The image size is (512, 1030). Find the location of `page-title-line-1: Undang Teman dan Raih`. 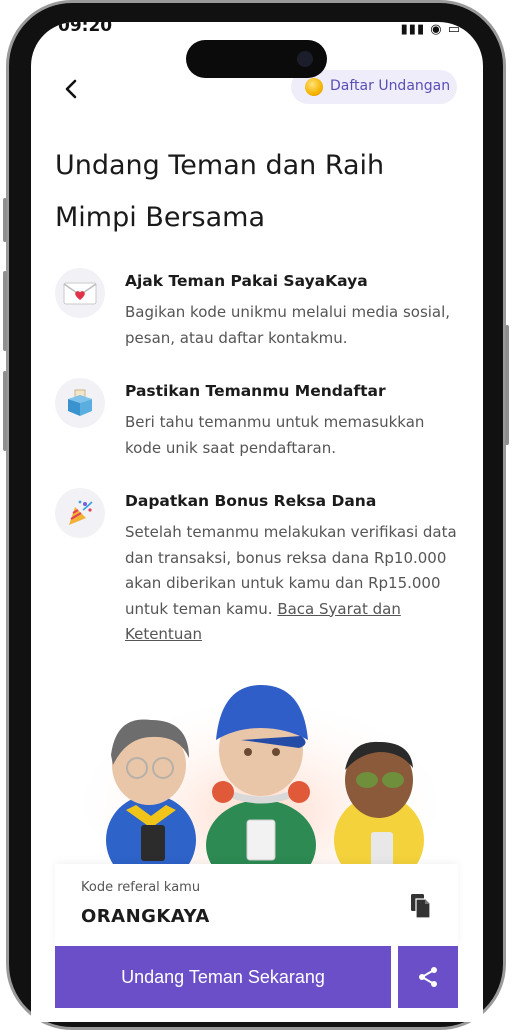

page-title-line-1: Undang Teman dan Raih is located at coordinates (220, 165).